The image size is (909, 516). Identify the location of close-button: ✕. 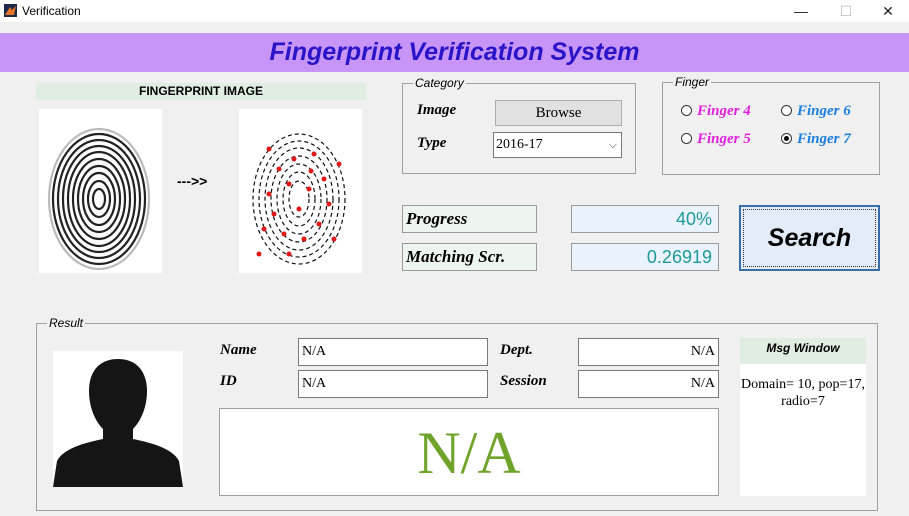
(887, 11).